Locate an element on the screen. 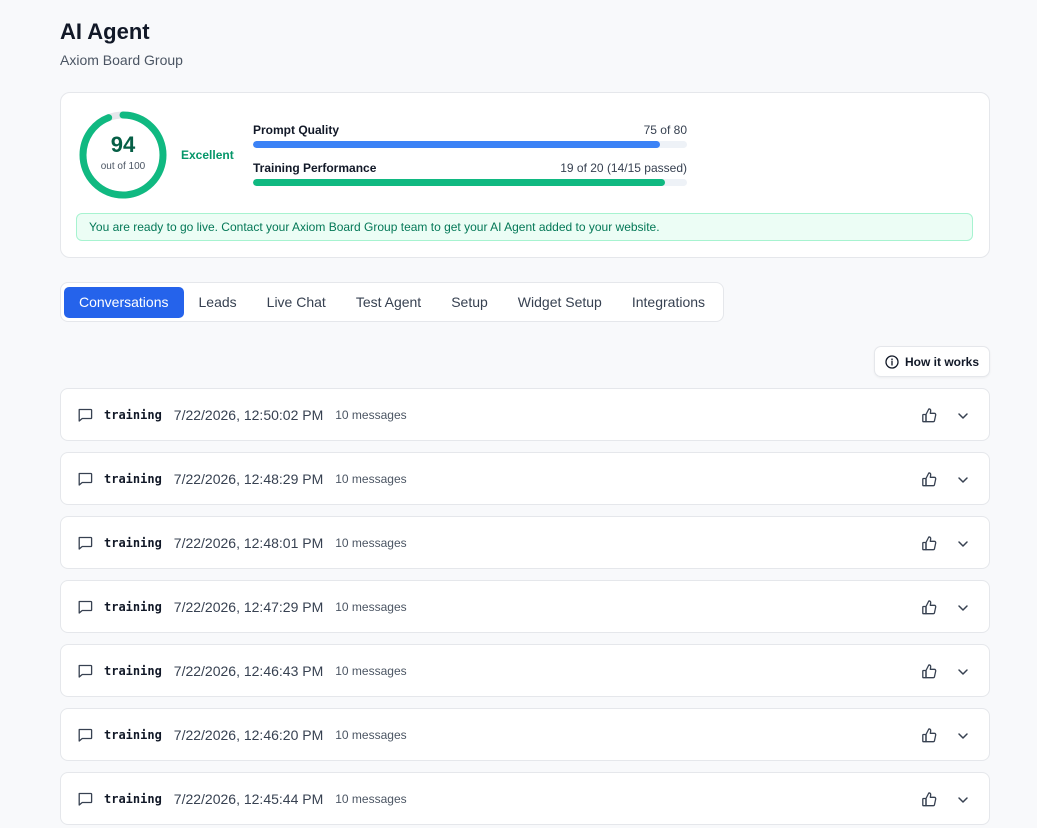 This screenshot has width=1037, height=828. conversation-timestamp: 7/22/2026, 12:50:02 PM is located at coordinates (248, 414).